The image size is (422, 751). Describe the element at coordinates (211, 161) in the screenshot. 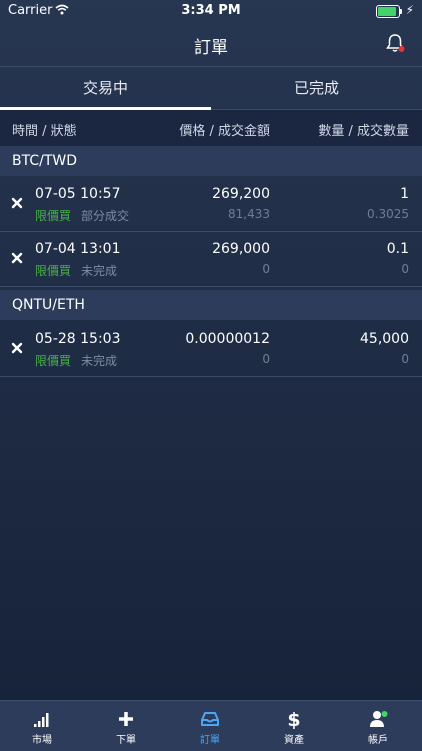

I see `pair-group-header: BTC/TWD` at that location.